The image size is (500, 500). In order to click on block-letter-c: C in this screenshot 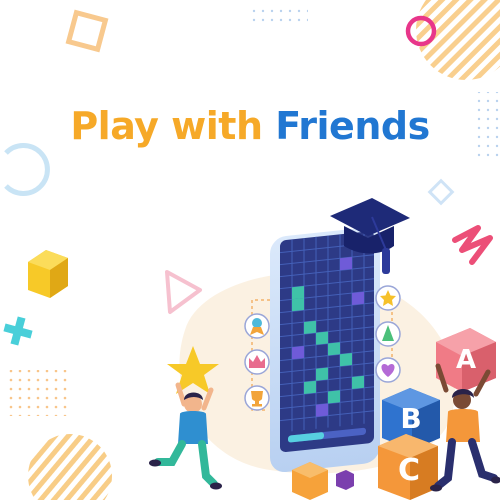, I will do `click(409, 470)`.